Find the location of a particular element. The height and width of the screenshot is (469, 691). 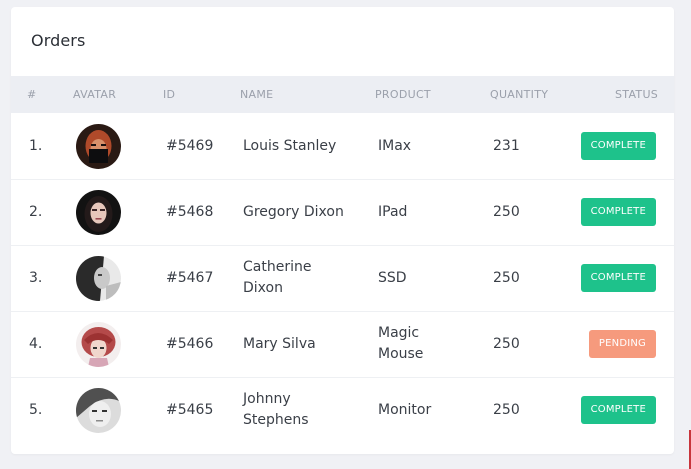

product-name: IMax is located at coordinates (395, 145).